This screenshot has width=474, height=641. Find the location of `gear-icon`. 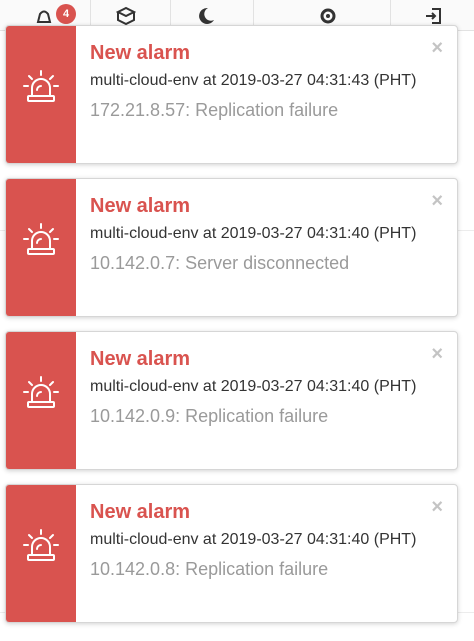

gear-icon is located at coordinates (328, 16).